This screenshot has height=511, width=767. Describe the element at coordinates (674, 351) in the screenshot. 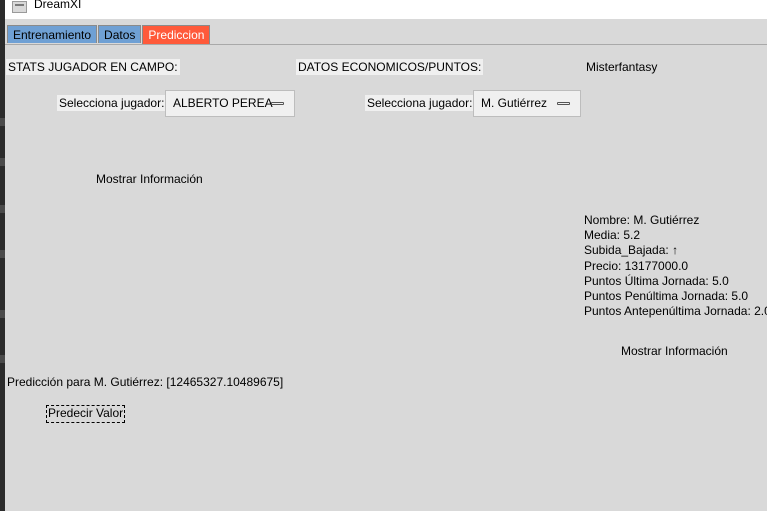

I see `right-show-info-button: Mostrar Información` at that location.